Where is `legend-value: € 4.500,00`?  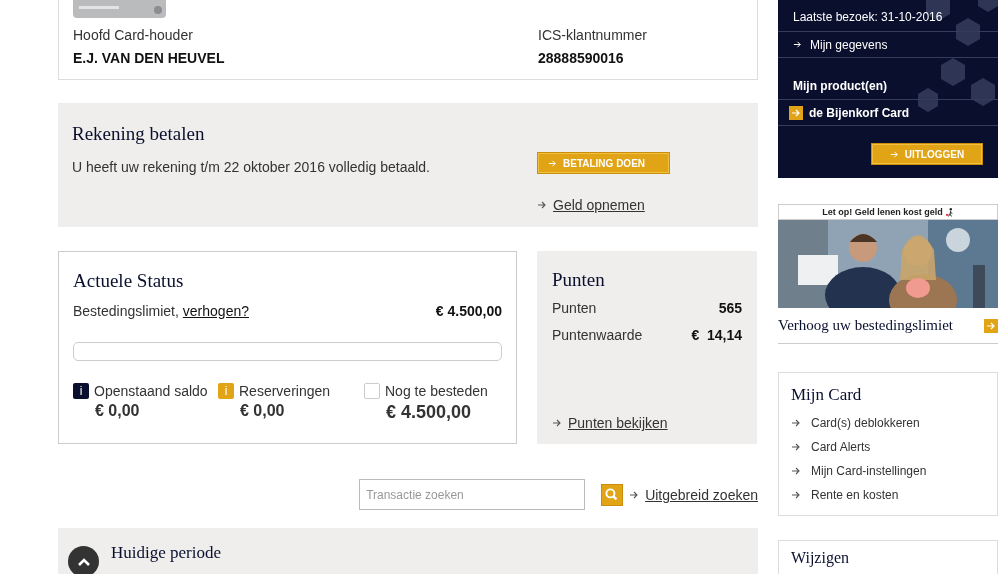
legend-value: € 4.500,00 is located at coordinates (429, 412).